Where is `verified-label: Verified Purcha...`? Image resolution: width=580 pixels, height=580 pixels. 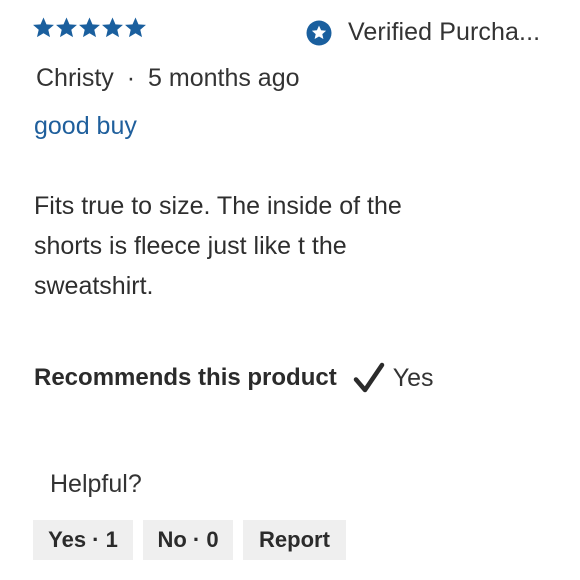 verified-label: Verified Purcha... is located at coordinates (444, 32).